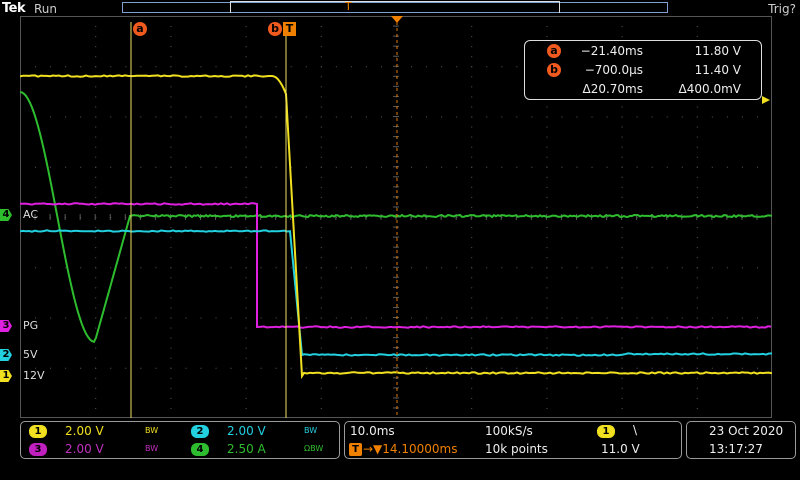 The height and width of the screenshot is (480, 800). Describe the element at coordinates (30, 214) in the screenshot. I see `ch4-label: AC` at that location.